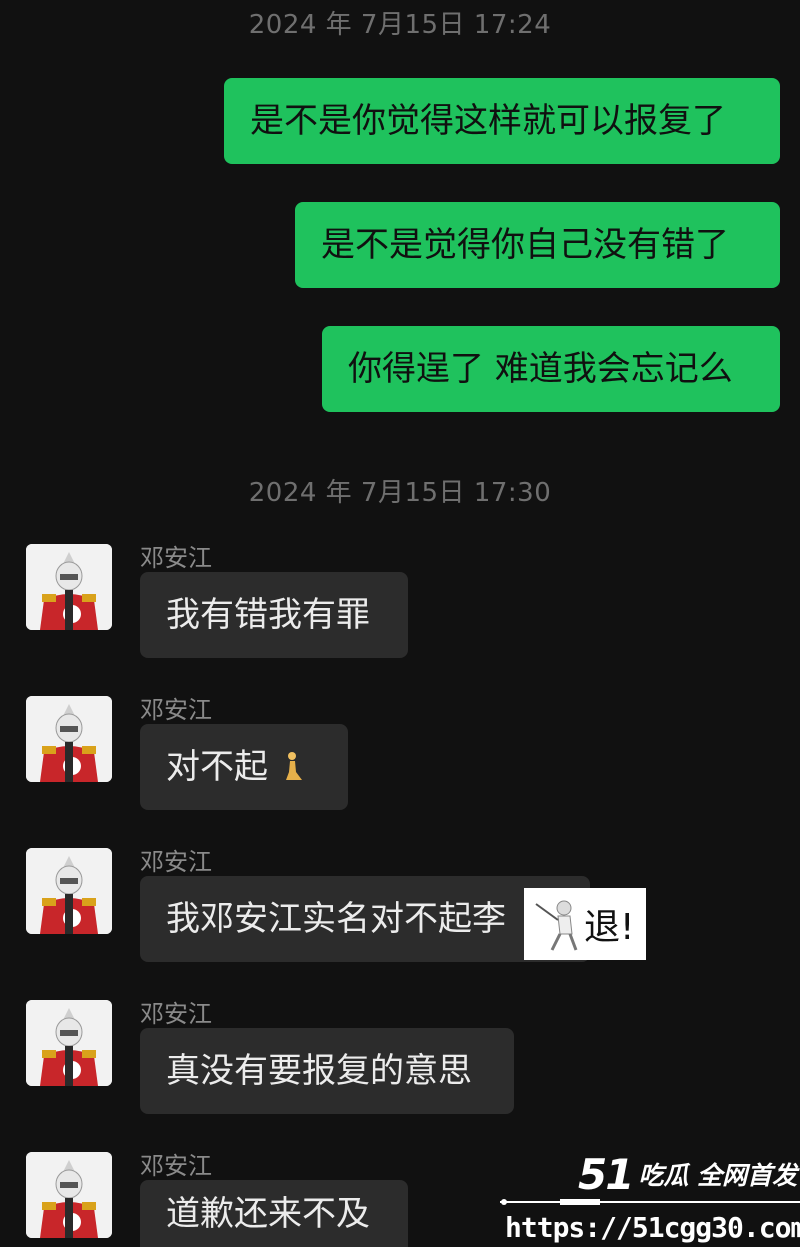  Describe the element at coordinates (268, 1213) in the screenshot. I see `message-text: 道歉还来不及` at that location.